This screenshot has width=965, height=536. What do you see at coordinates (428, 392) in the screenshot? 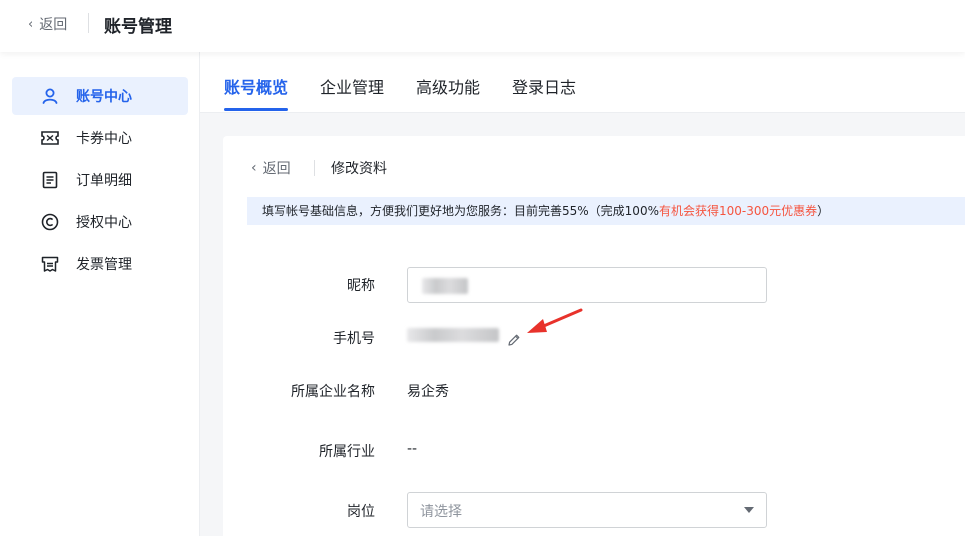
I see `company-value: 易企秀` at bounding box center [428, 392].